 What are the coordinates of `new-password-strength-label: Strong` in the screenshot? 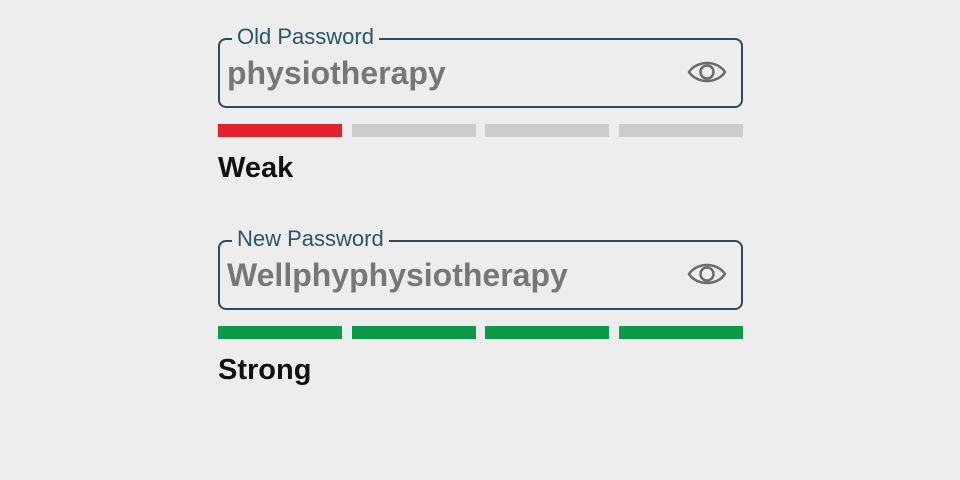 It's located at (265, 370).